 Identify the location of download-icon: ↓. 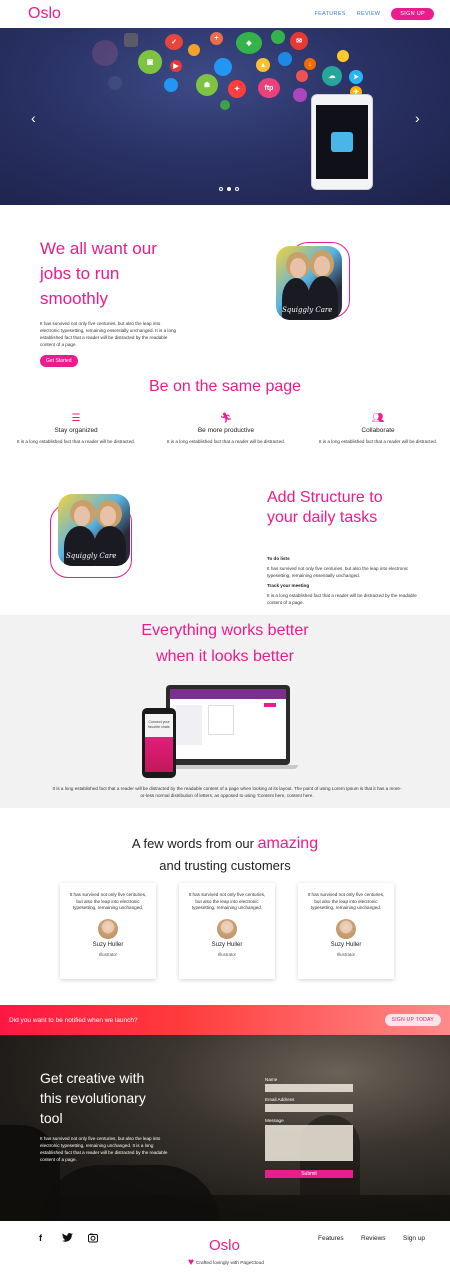
(310, 64).